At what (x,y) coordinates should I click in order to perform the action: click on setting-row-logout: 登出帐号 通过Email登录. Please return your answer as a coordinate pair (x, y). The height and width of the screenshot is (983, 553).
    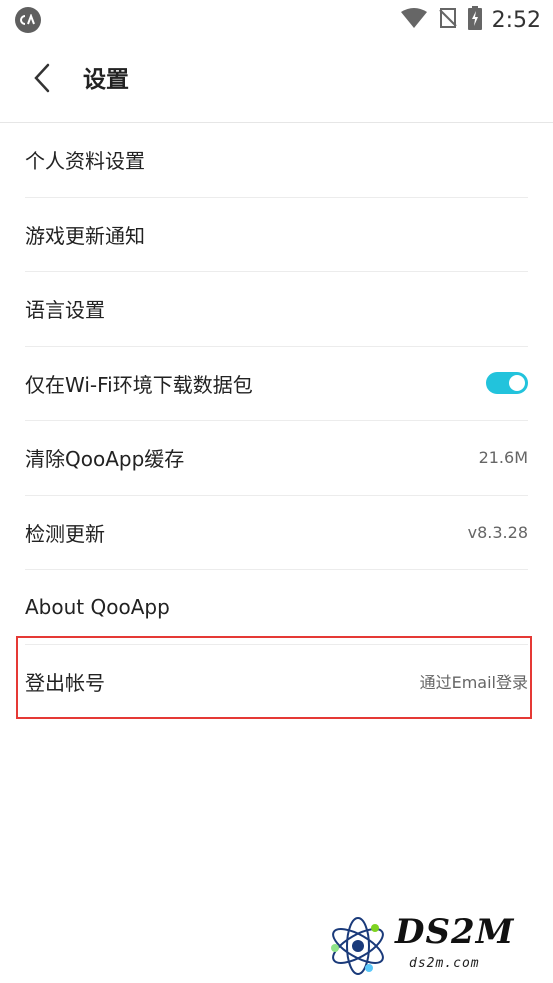
    Looking at the image, I should click on (276, 682).